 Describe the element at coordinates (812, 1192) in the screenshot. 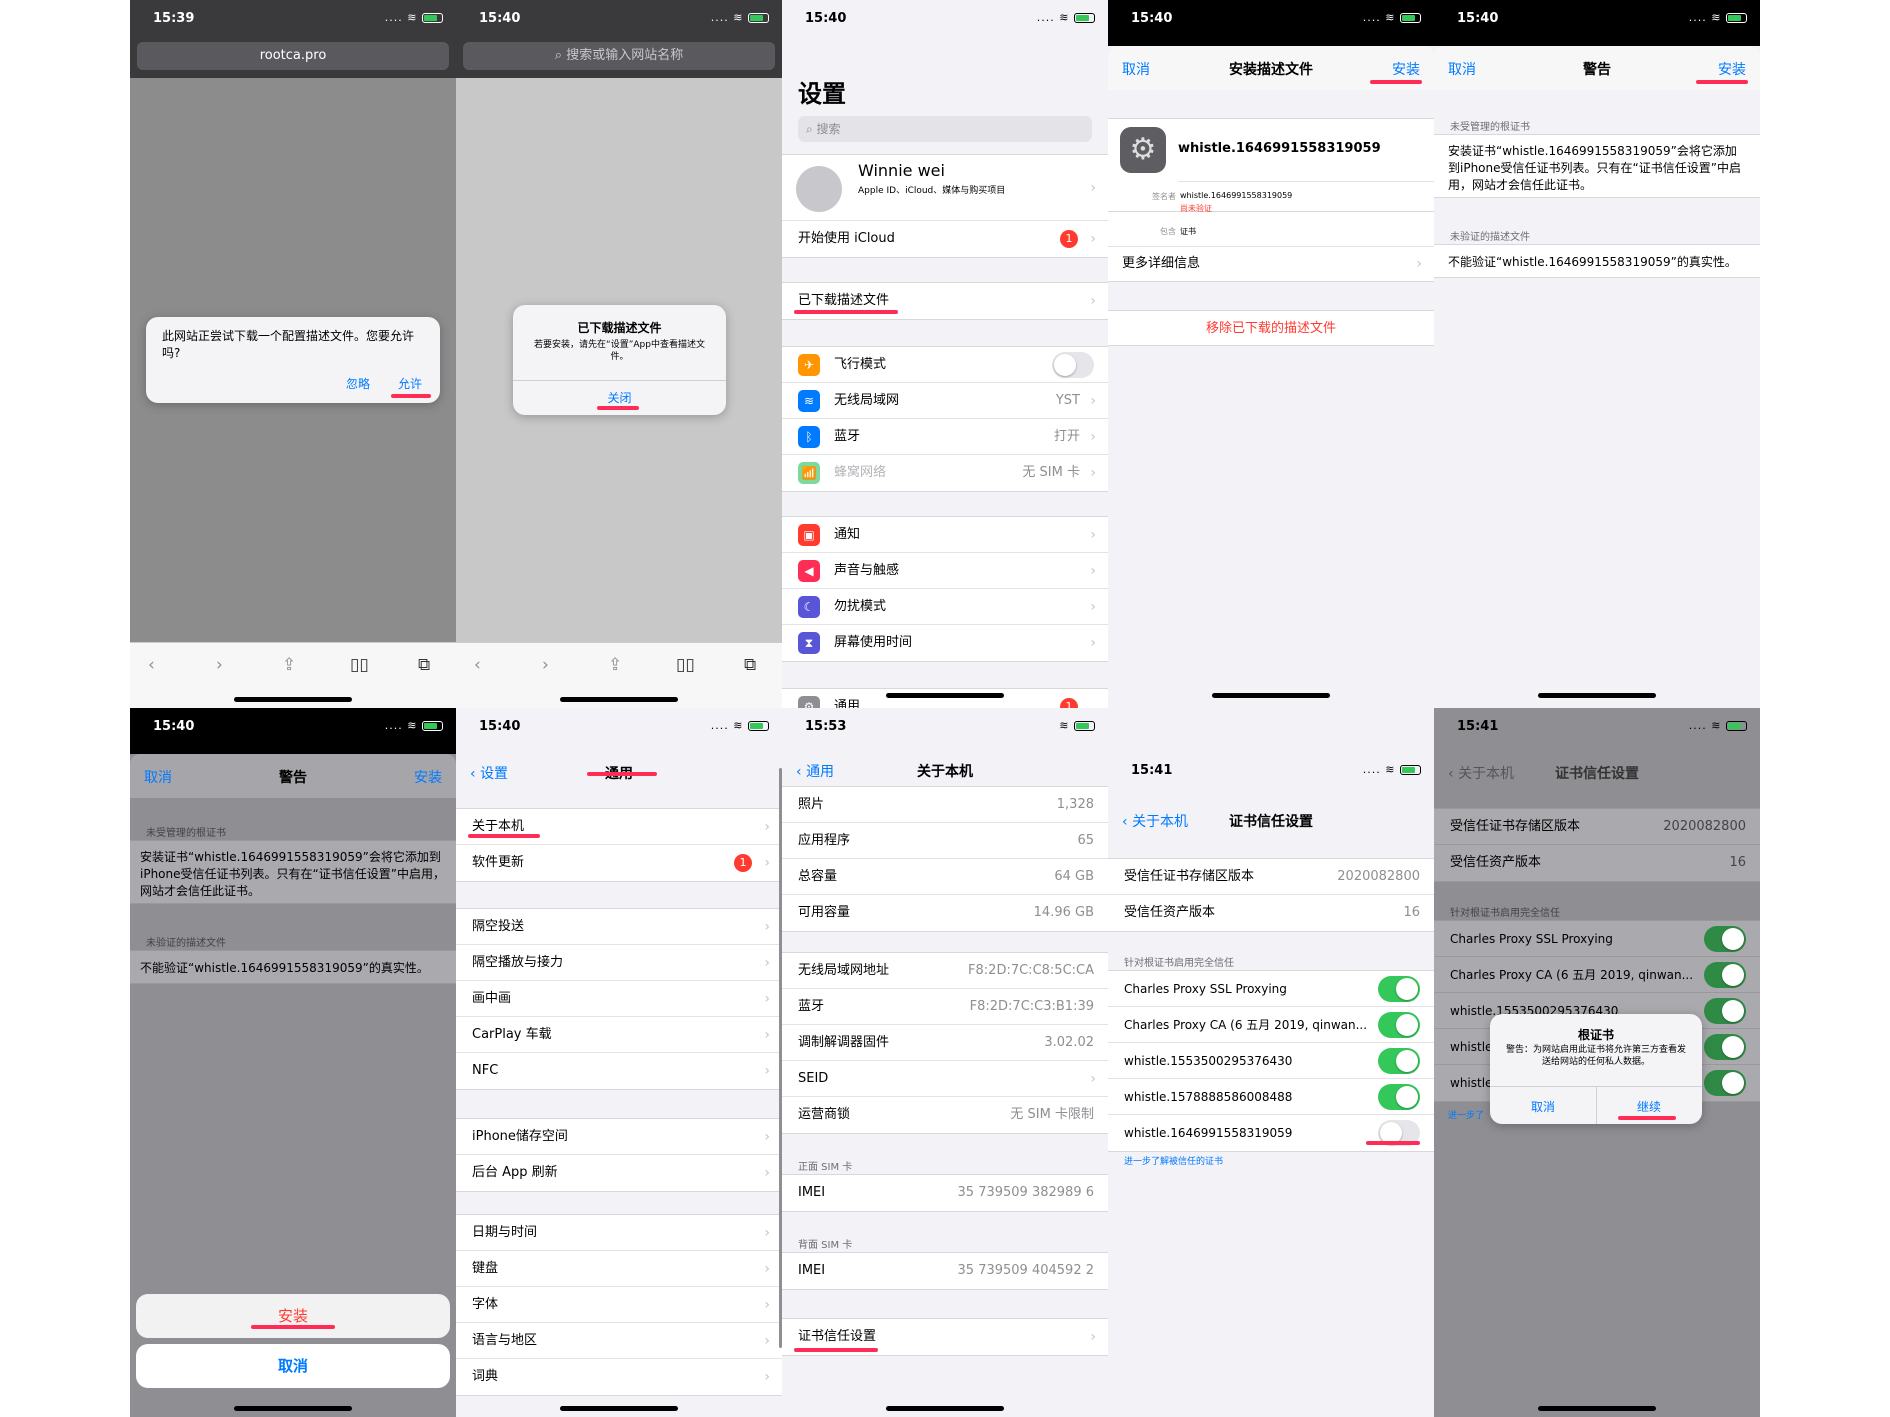

I see `imei-label: IMEI` at that location.